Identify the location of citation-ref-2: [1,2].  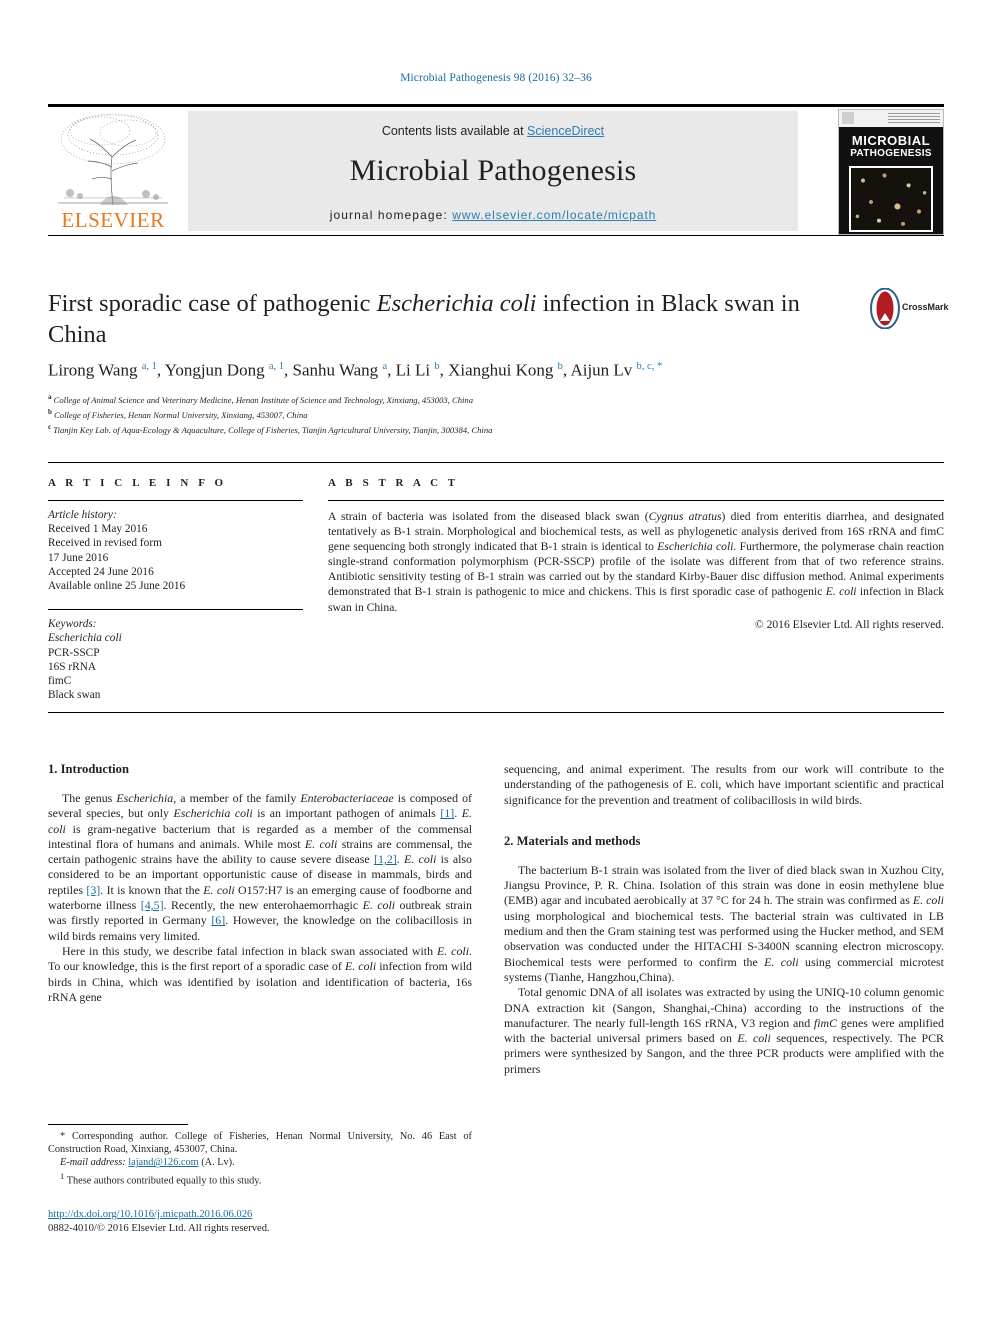
(385, 859).